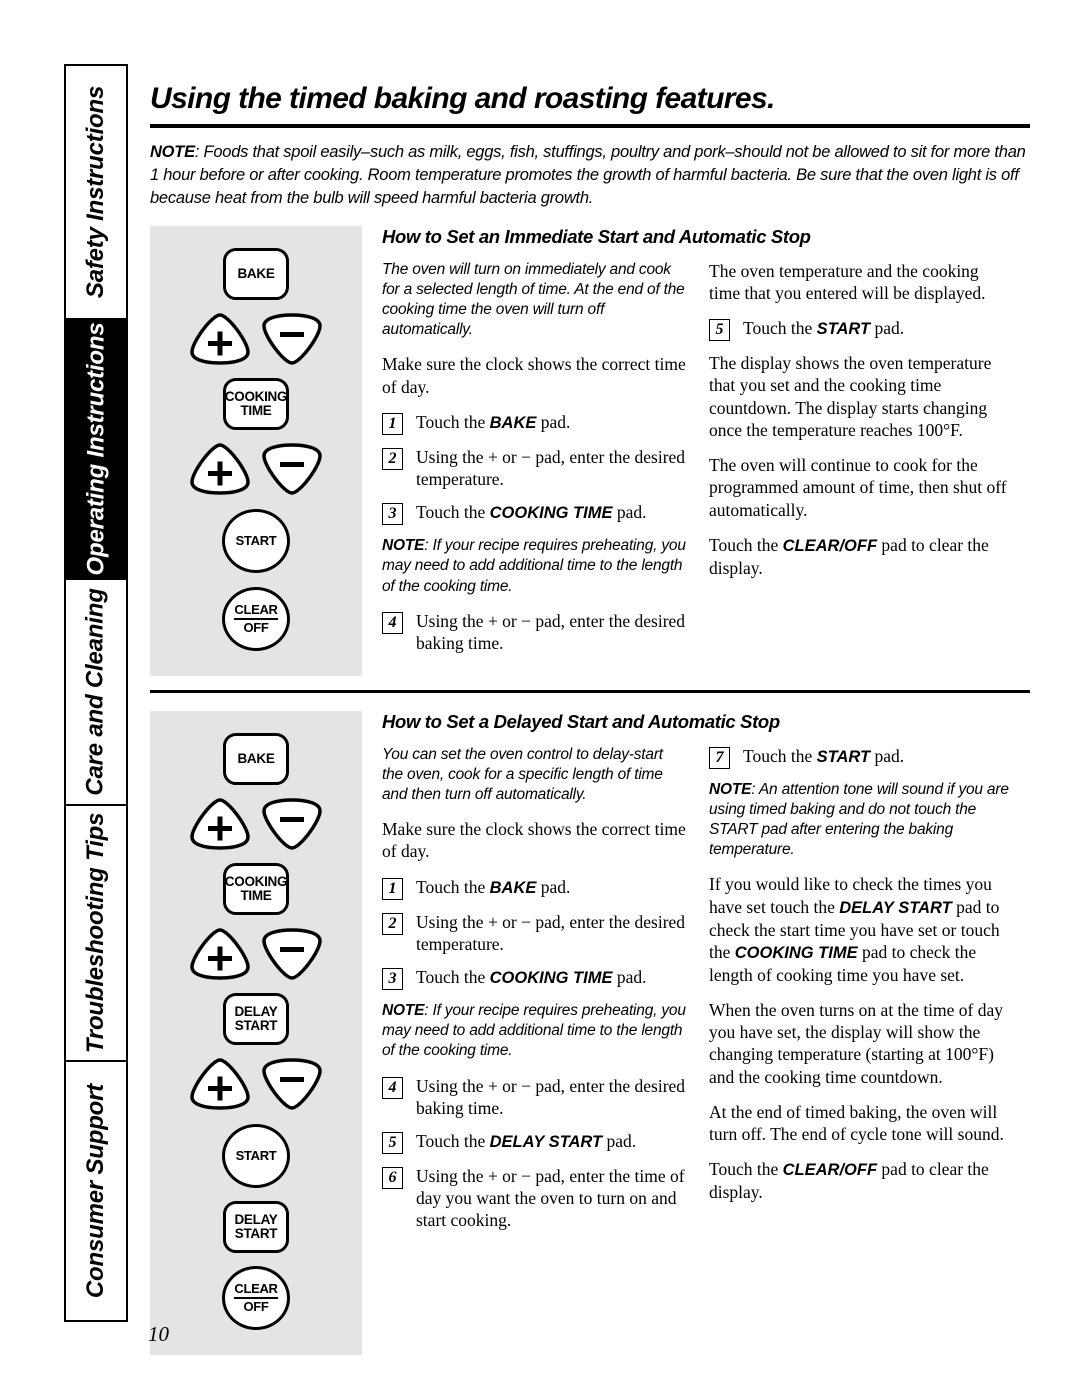 The image size is (1080, 1397). I want to click on sidebar-tab-safety-instructions: Safety Instructions, so click(96, 193).